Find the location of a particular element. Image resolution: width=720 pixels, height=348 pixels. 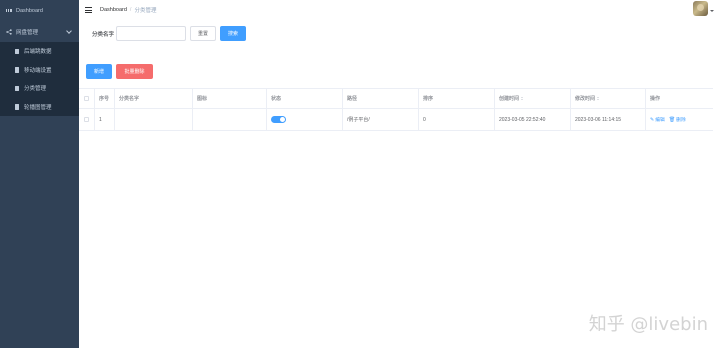

sidebar-item-label: 轮播图管理 is located at coordinates (38, 107).